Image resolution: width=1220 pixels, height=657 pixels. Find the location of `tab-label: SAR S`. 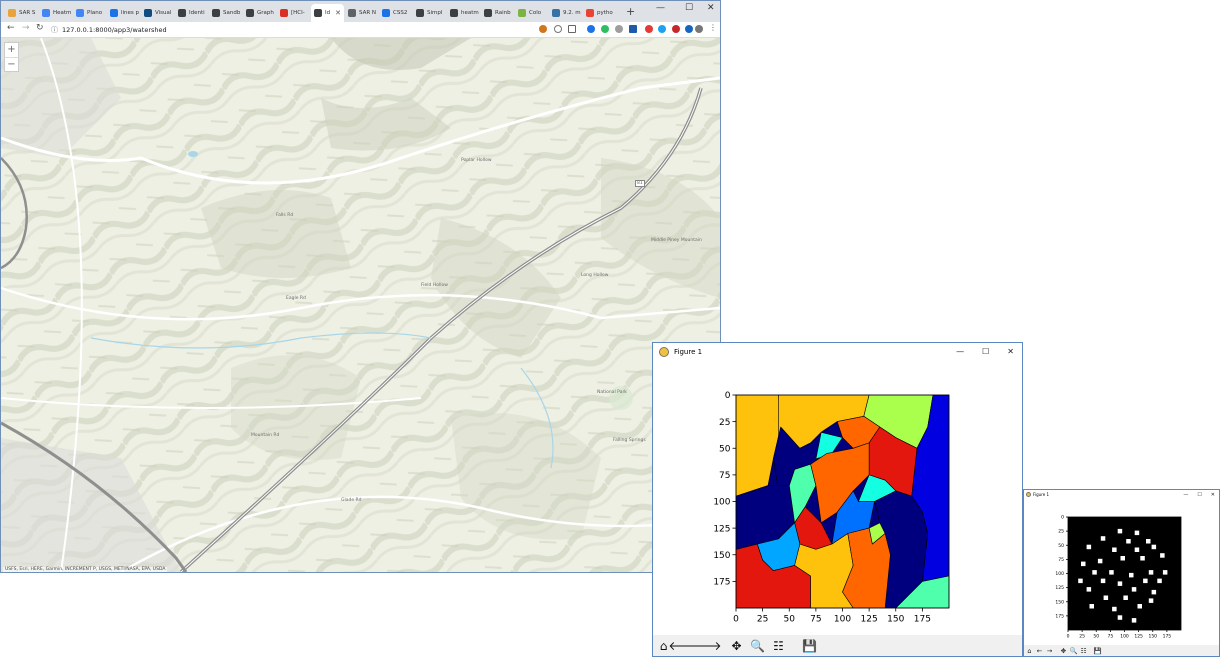

tab-label: SAR S is located at coordinates (27, 13).